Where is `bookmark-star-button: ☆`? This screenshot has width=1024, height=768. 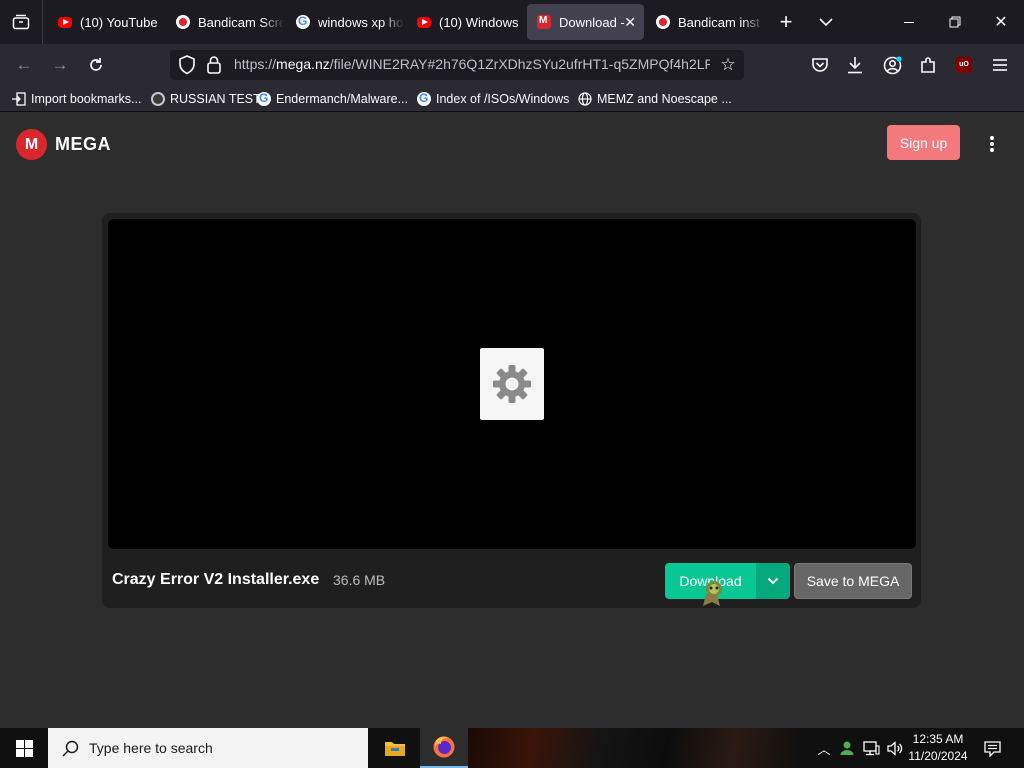
bookmark-star-button: ☆ is located at coordinates (728, 65).